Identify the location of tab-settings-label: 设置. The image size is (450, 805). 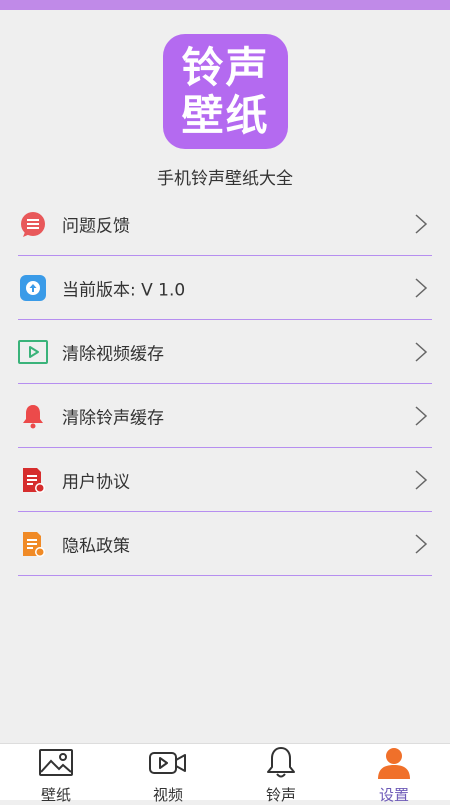
(393, 795).